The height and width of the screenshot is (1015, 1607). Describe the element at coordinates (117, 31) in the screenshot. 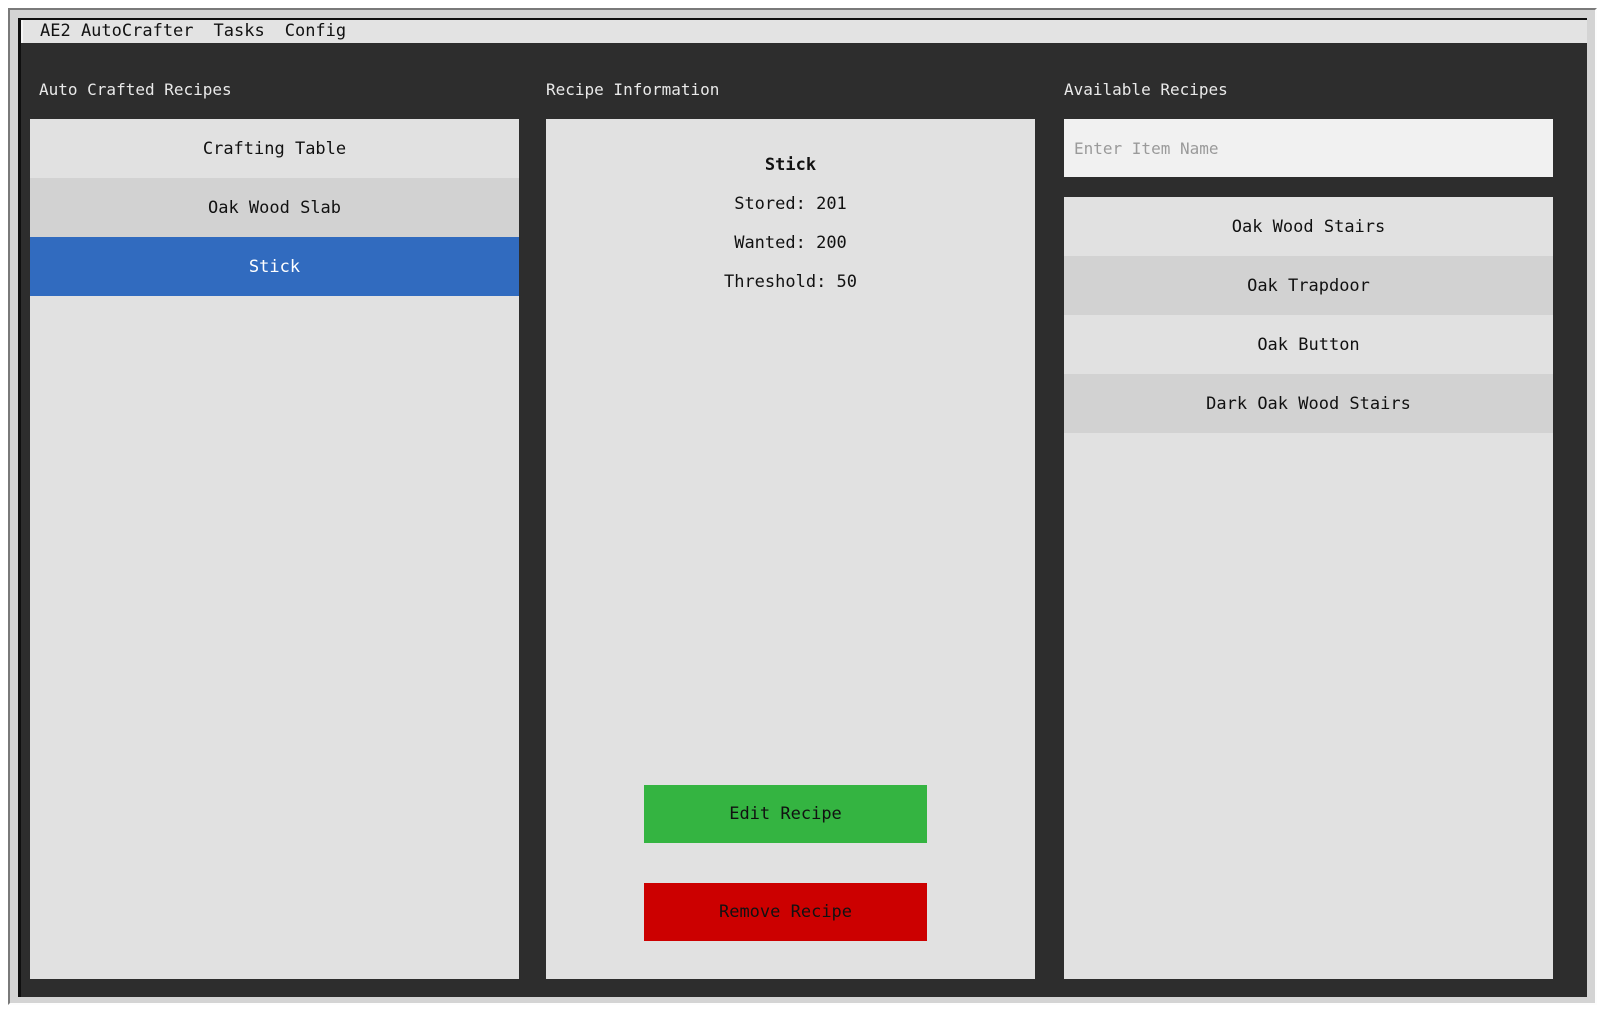

I see `menu-item-ae2-autocrafter: AE2 AutoCrafter` at that location.